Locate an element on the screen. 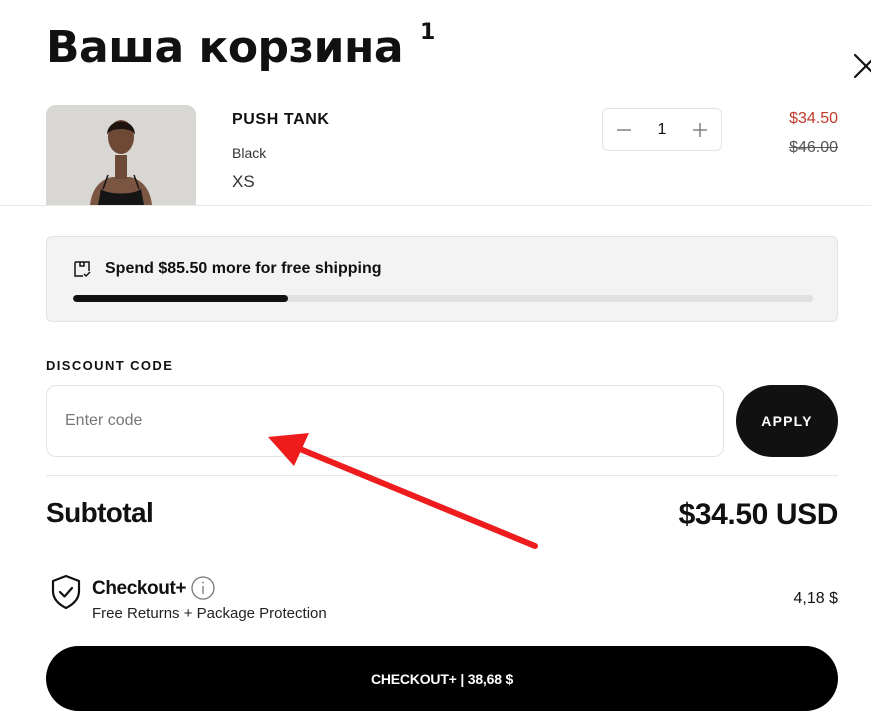 The image size is (871, 726). discount-code-input is located at coordinates (385, 421).